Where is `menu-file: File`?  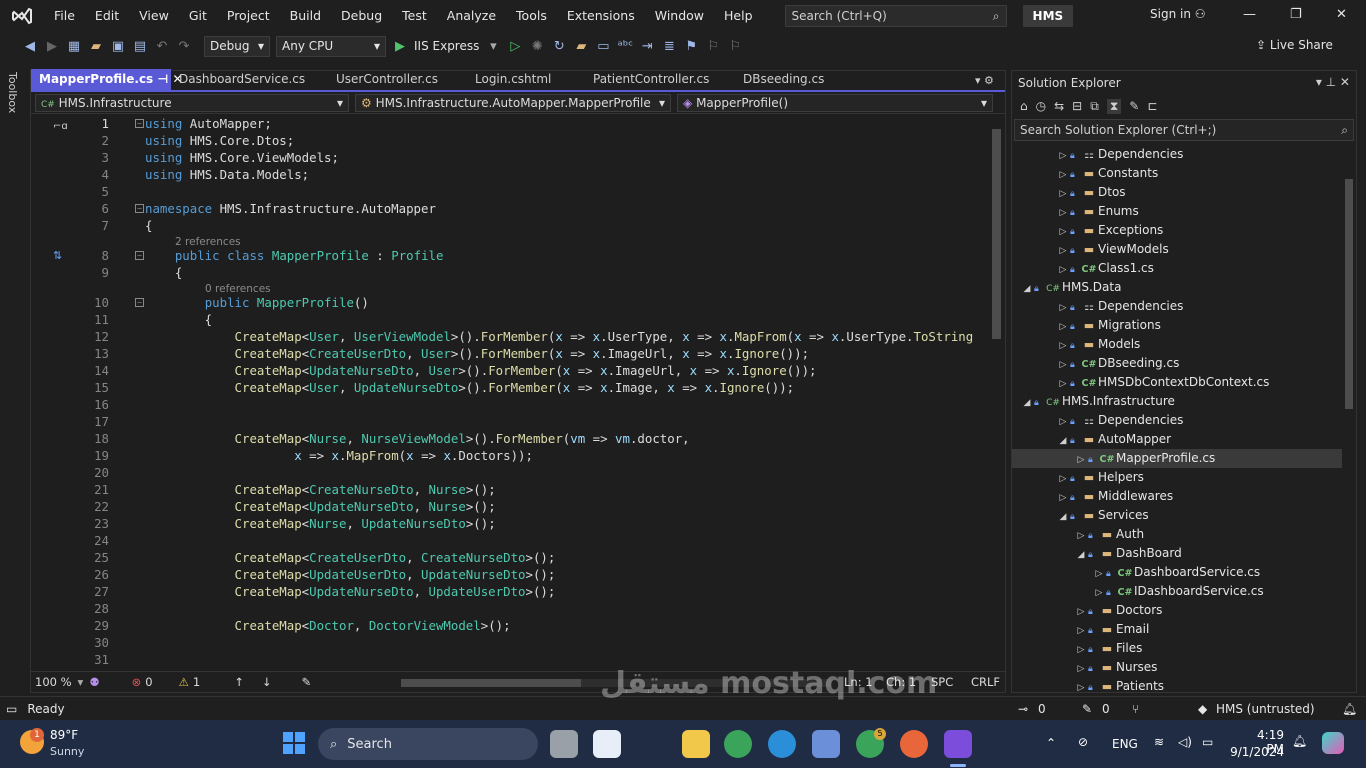 menu-file: File is located at coordinates (64, 16).